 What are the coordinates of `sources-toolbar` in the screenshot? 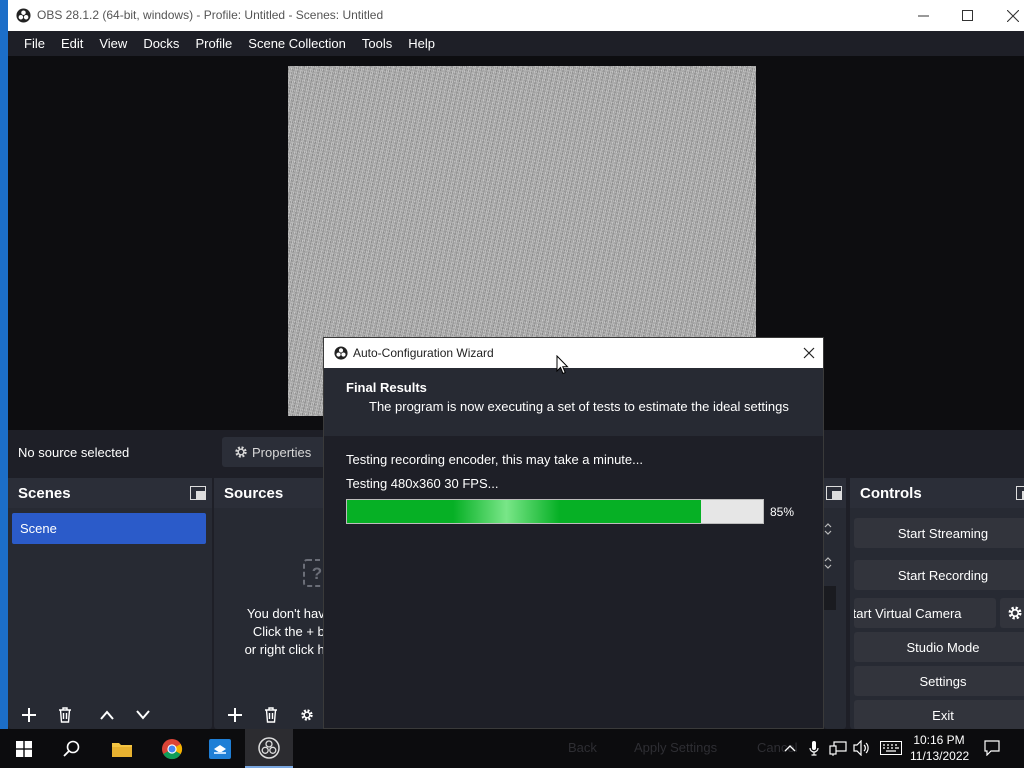 It's located at (273, 715).